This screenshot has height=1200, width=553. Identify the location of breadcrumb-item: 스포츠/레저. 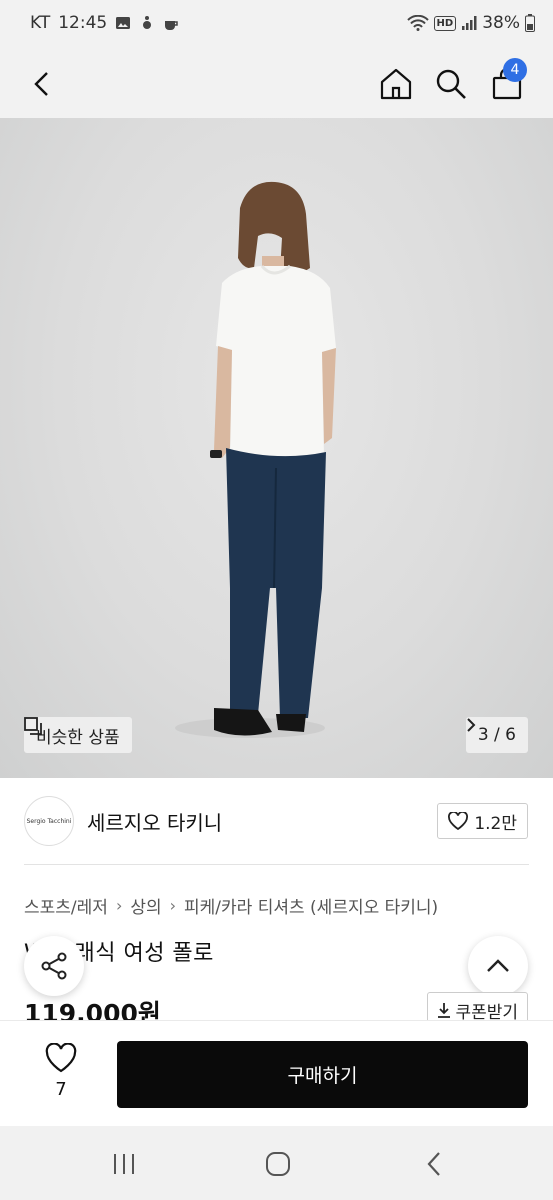
(66, 905).